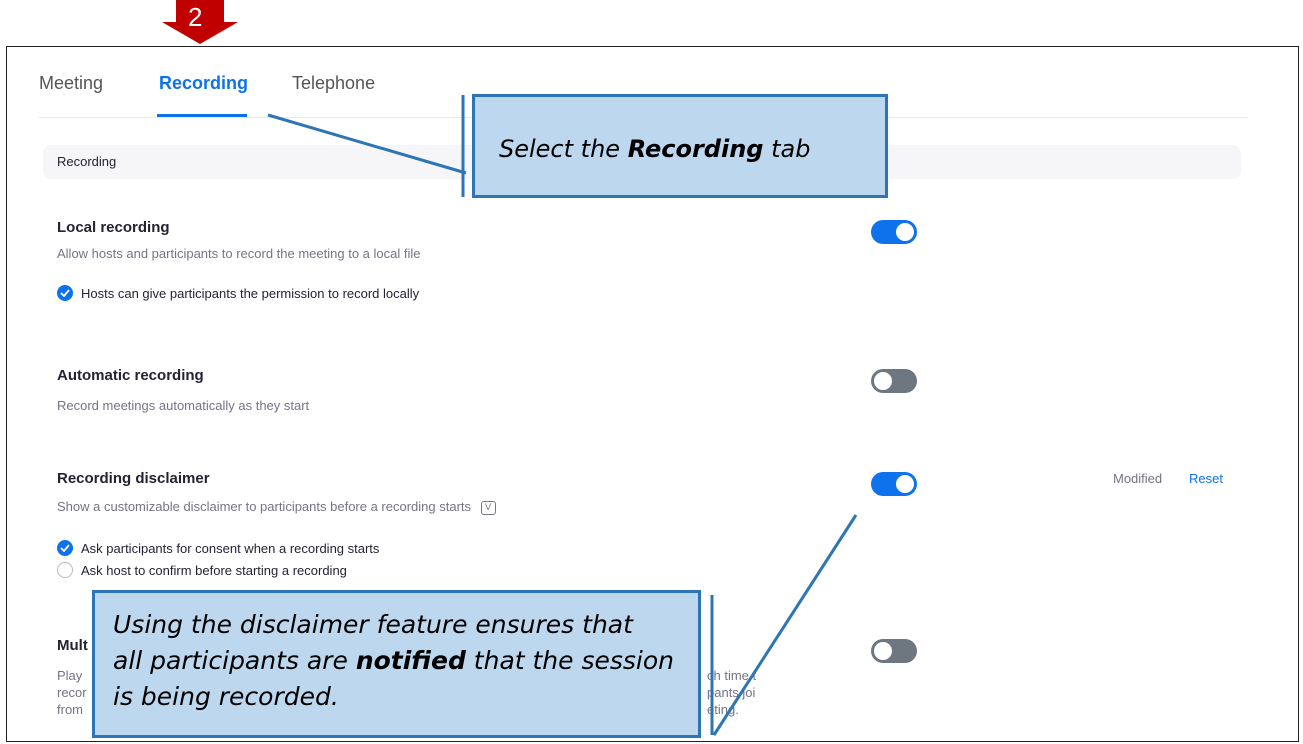 The width and height of the screenshot is (1303, 744). I want to click on callout-select-recording-tab: Select the Recording tab, so click(680, 146).